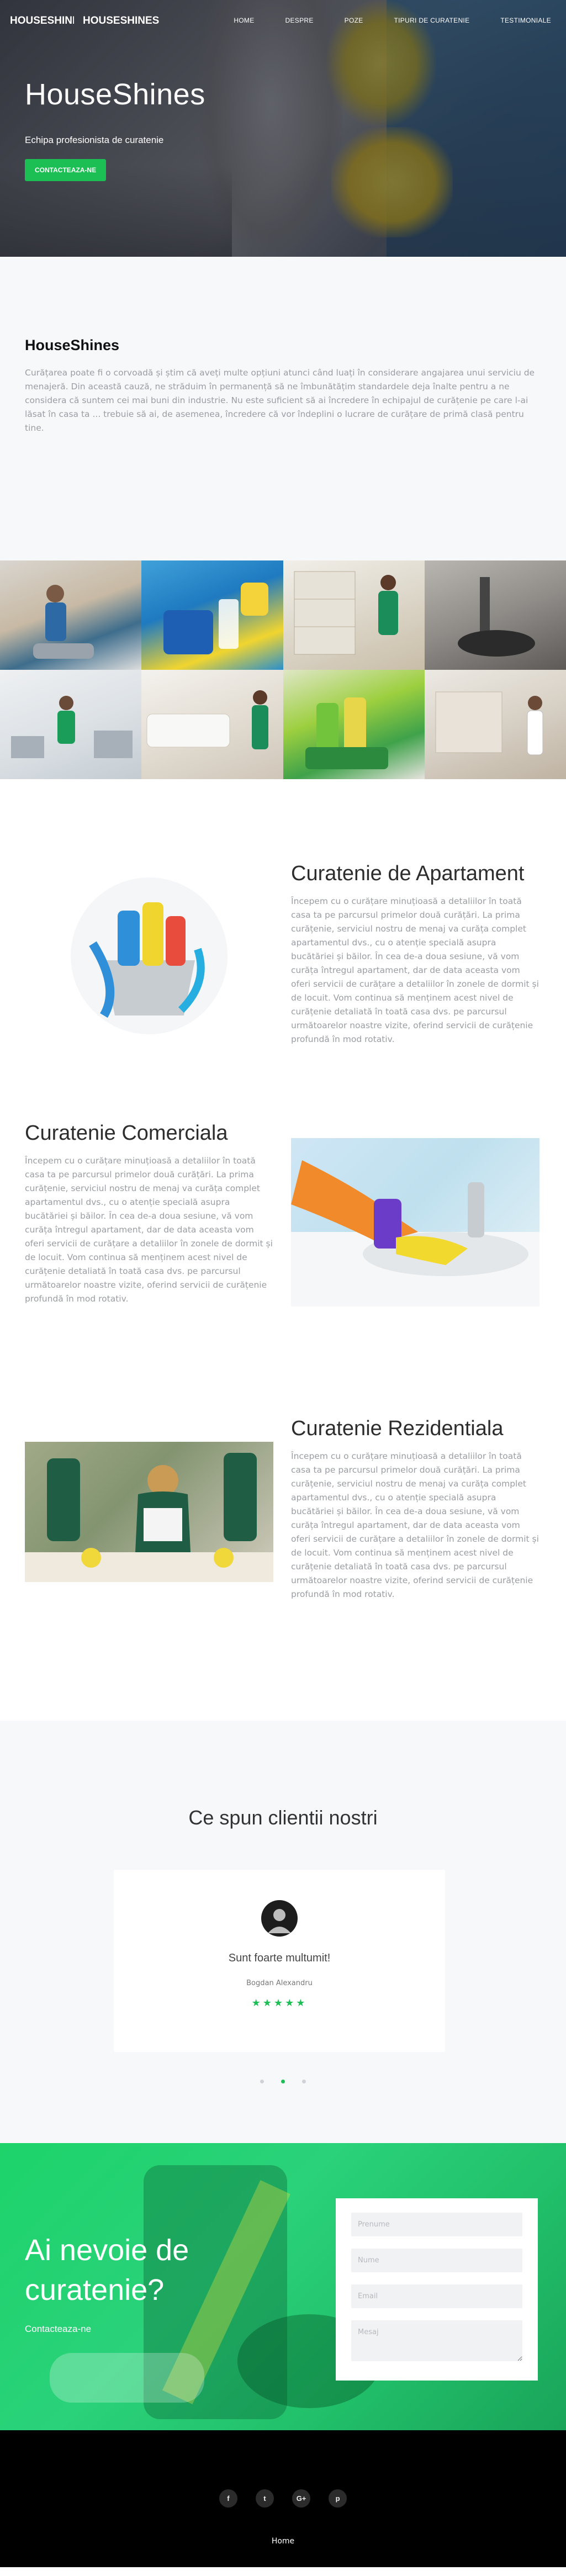 Image resolution: width=566 pixels, height=2576 pixels. I want to click on carousel-dots, so click(283, 2080).